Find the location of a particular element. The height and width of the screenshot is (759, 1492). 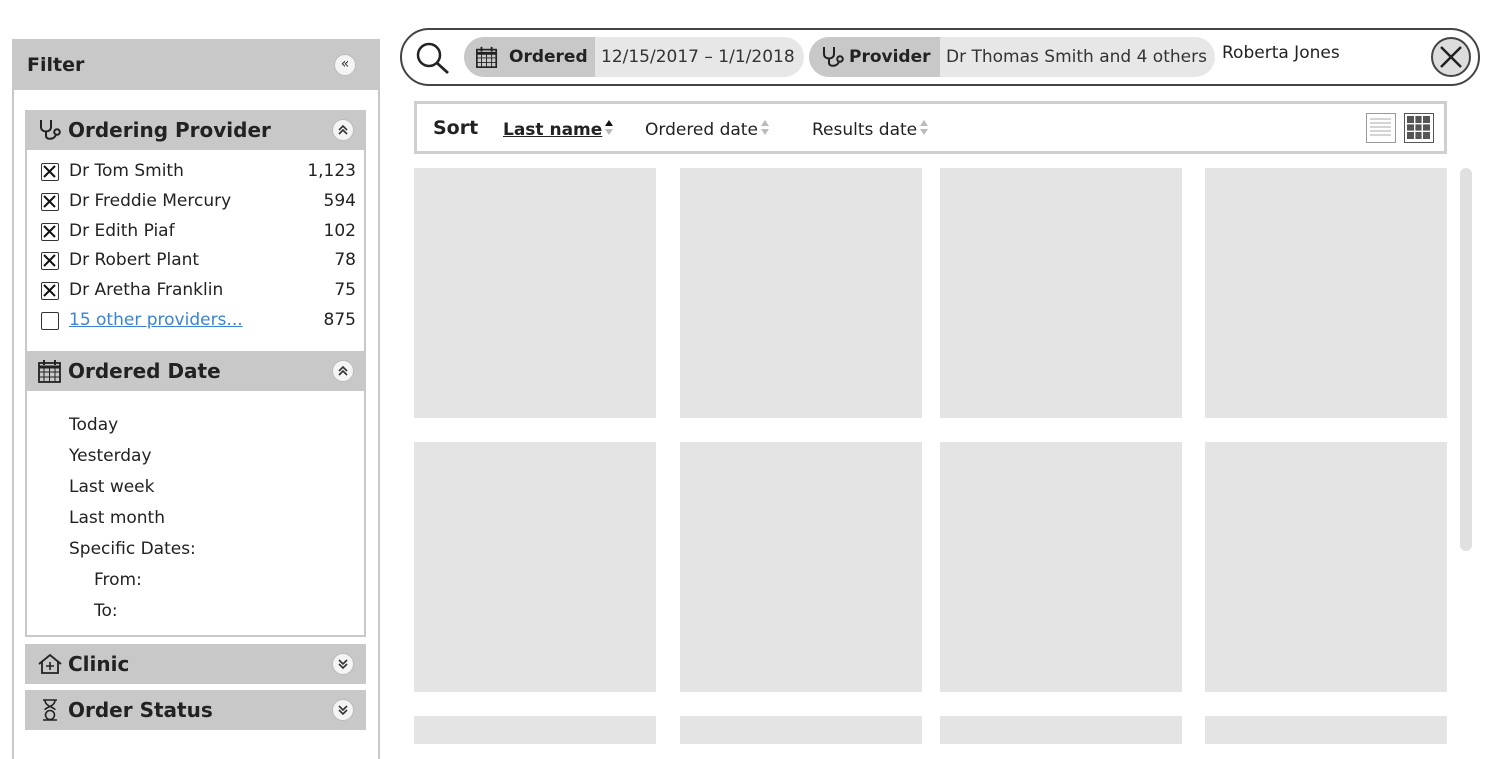

scrollbar-thumb is located at coordinates (1466, 359).